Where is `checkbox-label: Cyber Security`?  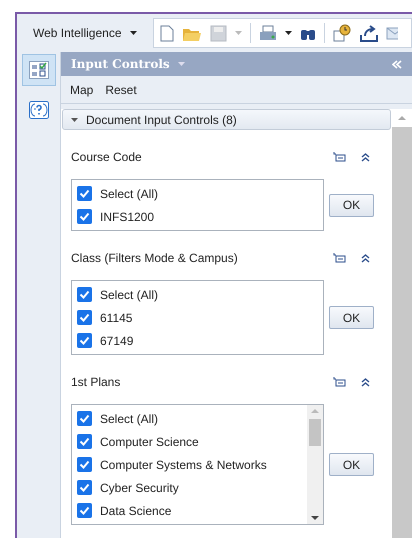 checkbox-label: Cyber Security is located at coordinates (139, 488).